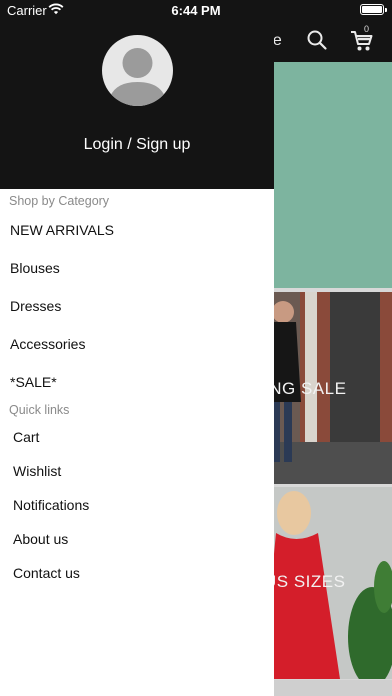 This screenshot has height=696, width=392. Describe the element at coordinates (137, 268) in the screenshot. I see `category-blouses: Blouses` at that location.